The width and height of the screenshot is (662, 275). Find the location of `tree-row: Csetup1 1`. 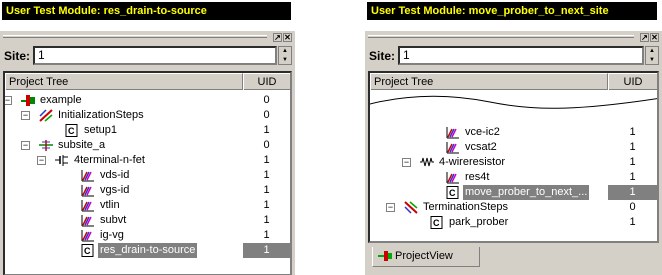

tree-row: Csetup1 1 is located at coordinates (147, 130).